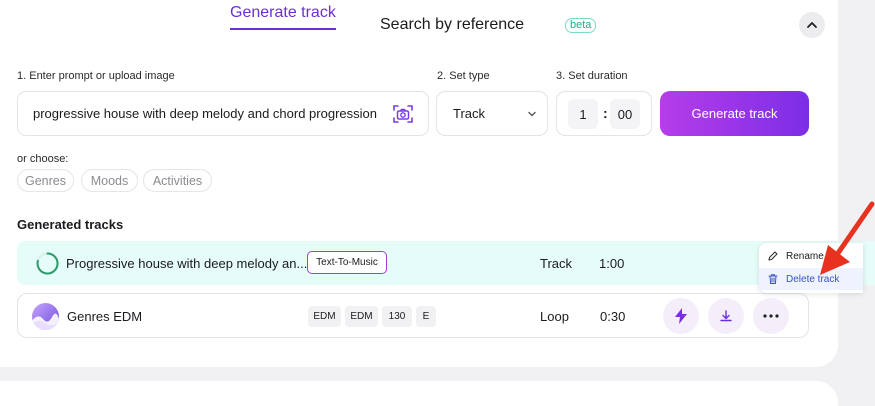 The height and width of the screenshot is (406, 875). Describe the element at coordinates (556, 263) in the screenshot. I see `track-type: Track` at that location.